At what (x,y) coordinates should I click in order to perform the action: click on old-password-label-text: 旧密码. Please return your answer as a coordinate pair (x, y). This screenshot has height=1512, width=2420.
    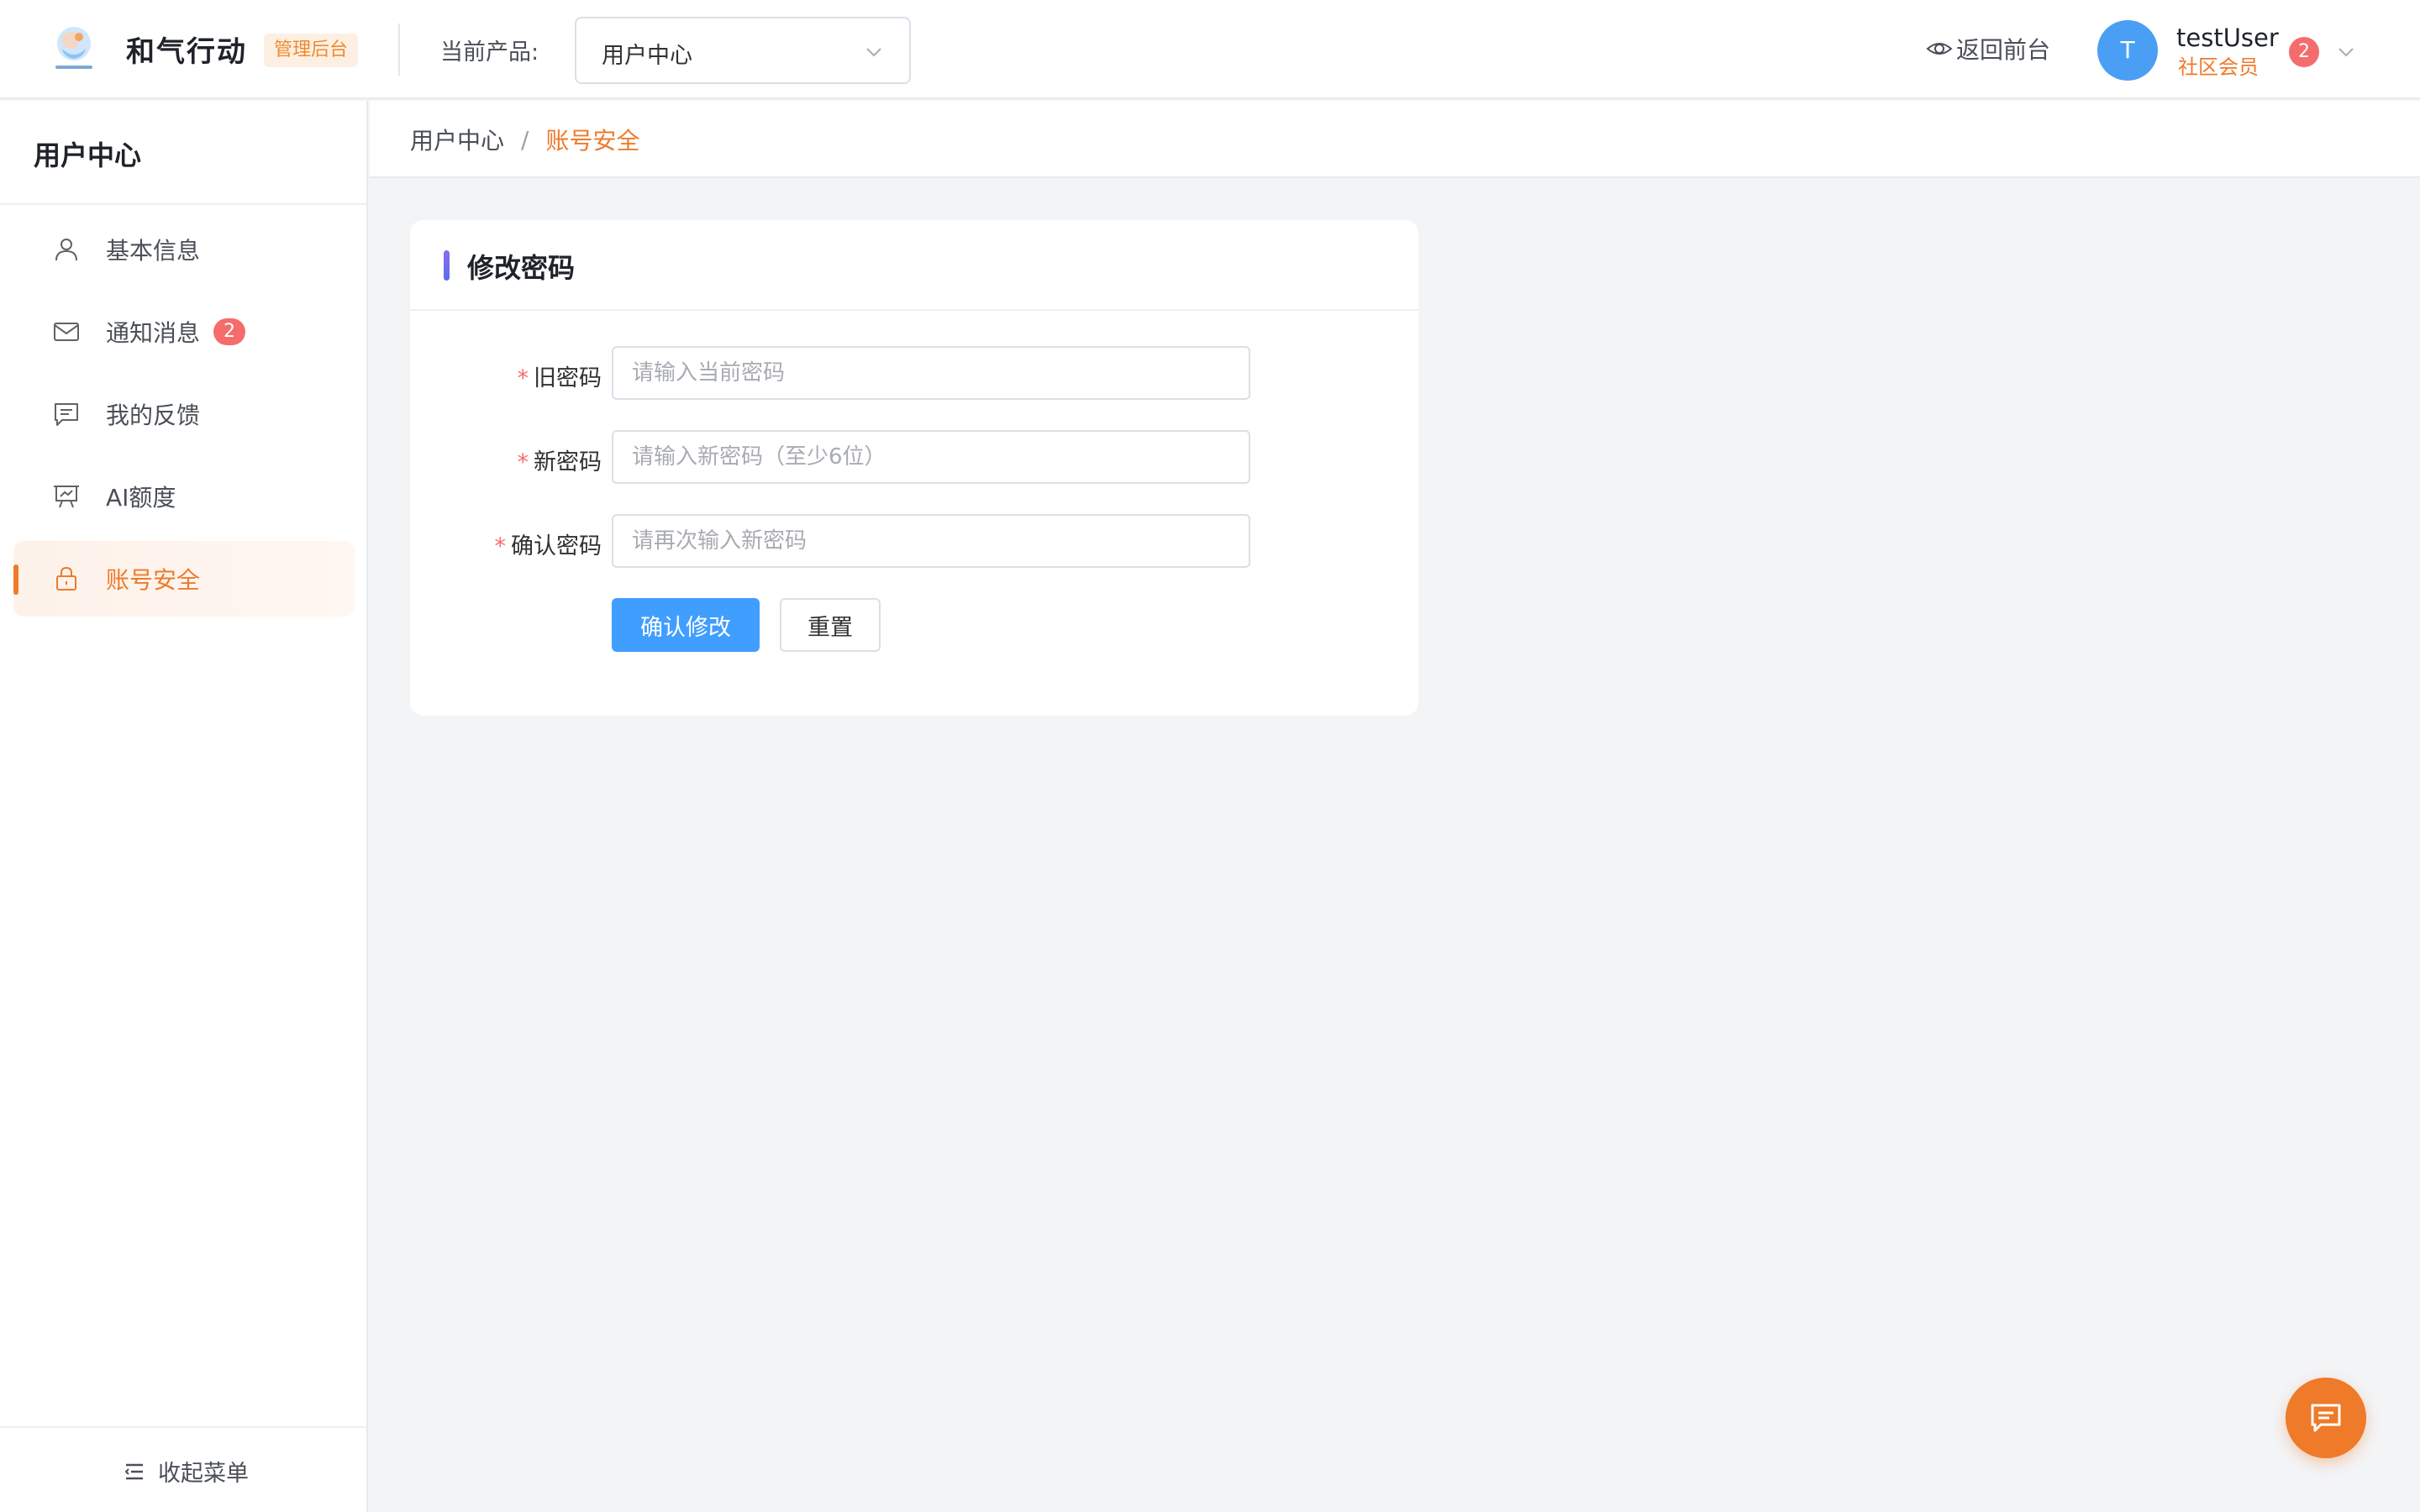
    Looking at the image, I should click on (568, 378).